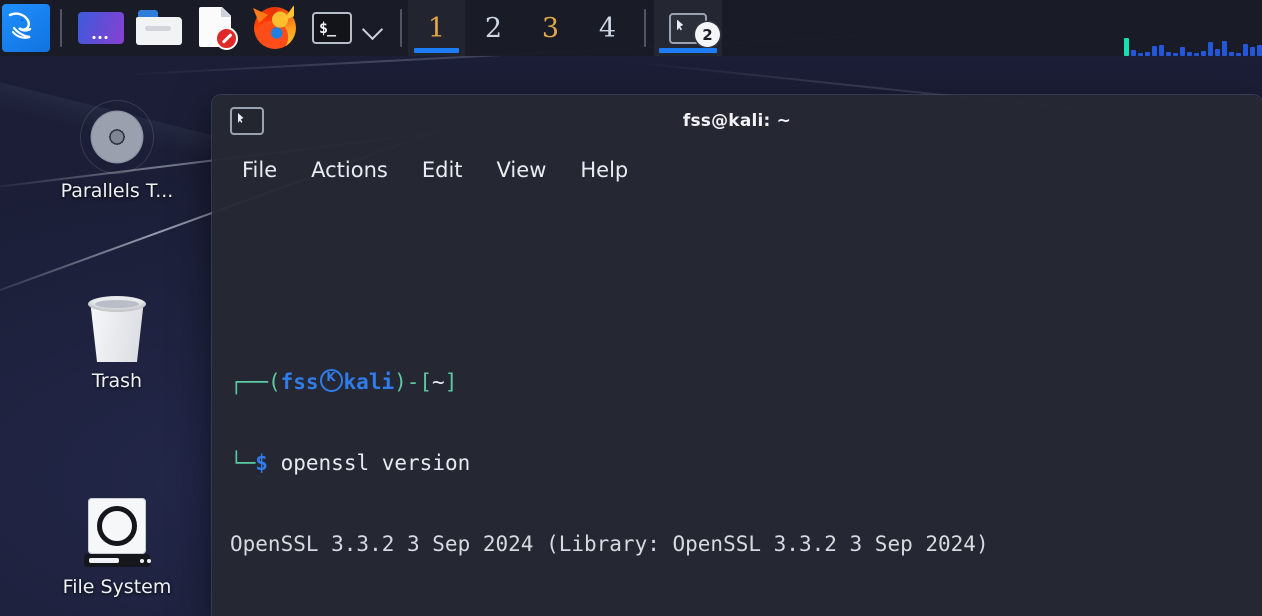  I want to click on prompt-host: kali, so click(369, 382).